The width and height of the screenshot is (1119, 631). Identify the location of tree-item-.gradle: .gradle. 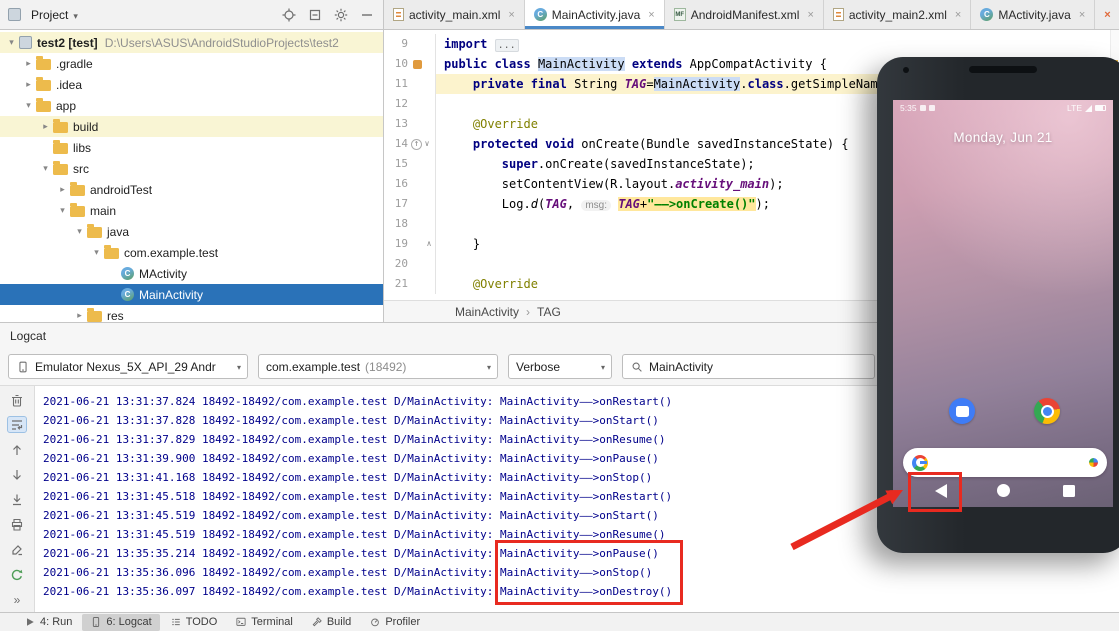
(191, 63).